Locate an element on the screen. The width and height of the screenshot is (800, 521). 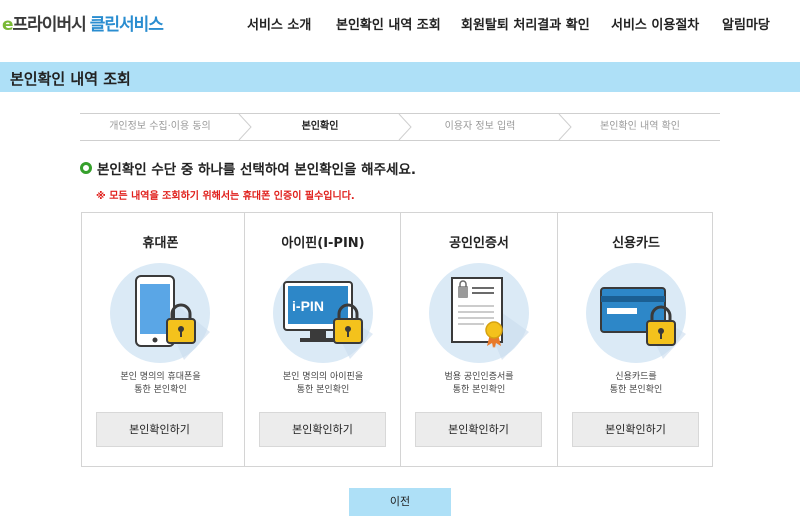
step-verification: 본인확인 is located at coordinates (320, 126).